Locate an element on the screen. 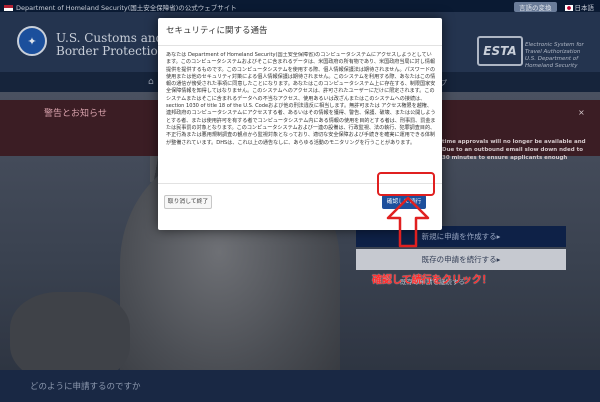 Image resolution: width=600 pixels, height=402 pixels. alert-title: 警告とお知らせ is located at coordinates (75, 114).